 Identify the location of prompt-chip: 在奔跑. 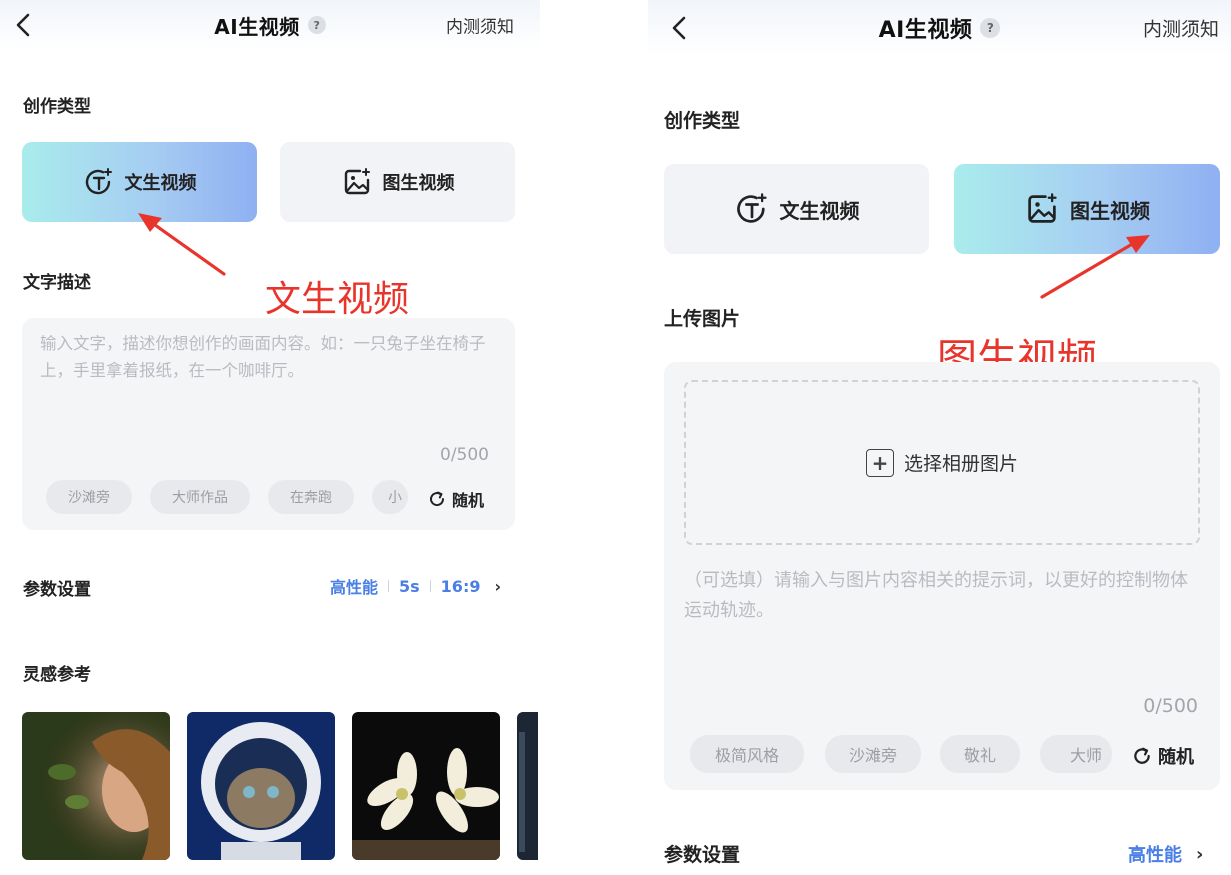
(311, 497).